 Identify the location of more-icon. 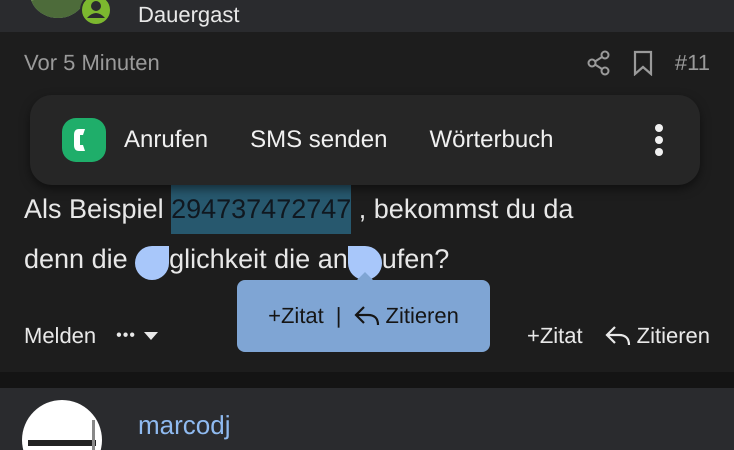
(659, 140).